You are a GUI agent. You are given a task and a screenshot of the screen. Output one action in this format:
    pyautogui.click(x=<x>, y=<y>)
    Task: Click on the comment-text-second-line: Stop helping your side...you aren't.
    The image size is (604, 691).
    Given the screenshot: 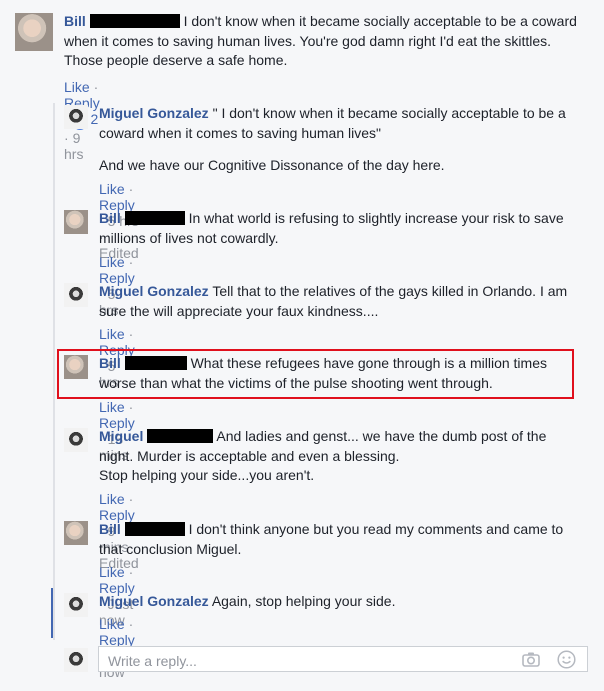 What is the action you would take?
    pyautogui.click(x=207, y=475)
    